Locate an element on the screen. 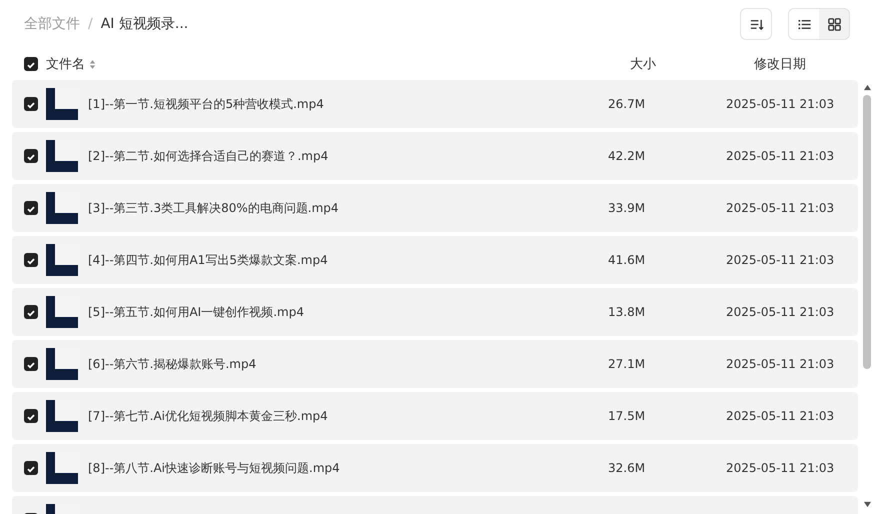 The width and height of the screenshot is (874, 514). file-row: [5]--第五节.如何用AI一键创作视频.mp4 13.8M 2025-05-11 21:03 is located at coordinates (435, 312).